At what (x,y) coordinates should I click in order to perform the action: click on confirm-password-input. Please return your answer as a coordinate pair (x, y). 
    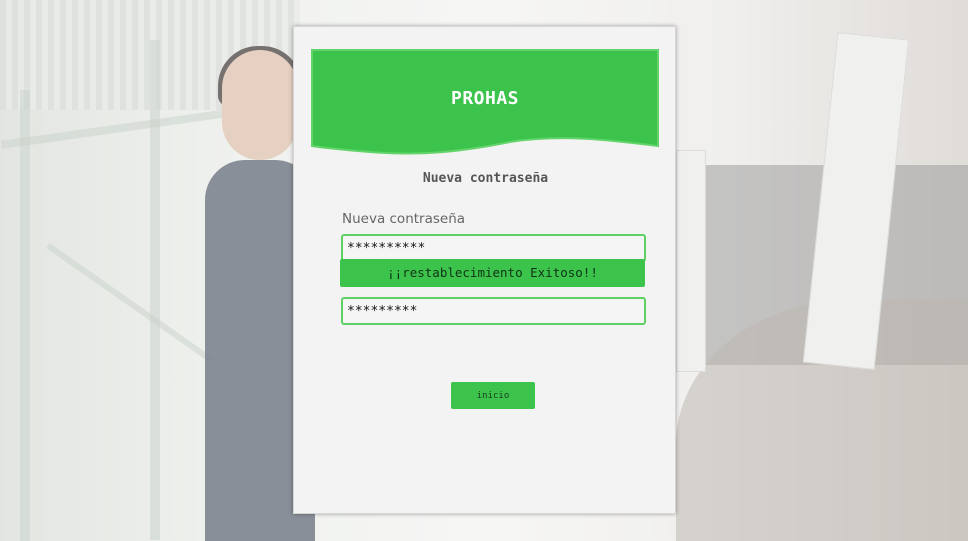
    Looking at the image, I should click on (493, 311).